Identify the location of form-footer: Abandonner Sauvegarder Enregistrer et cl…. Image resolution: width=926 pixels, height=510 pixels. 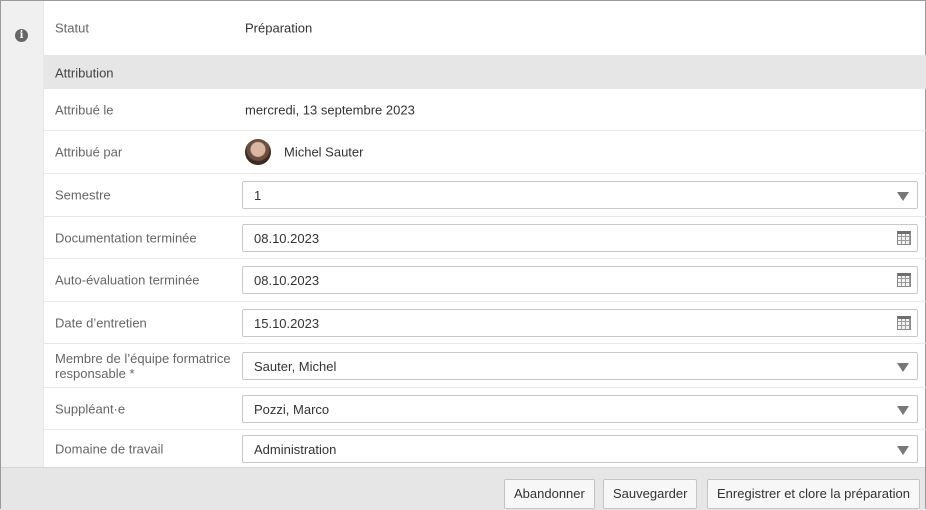
(463, 488).